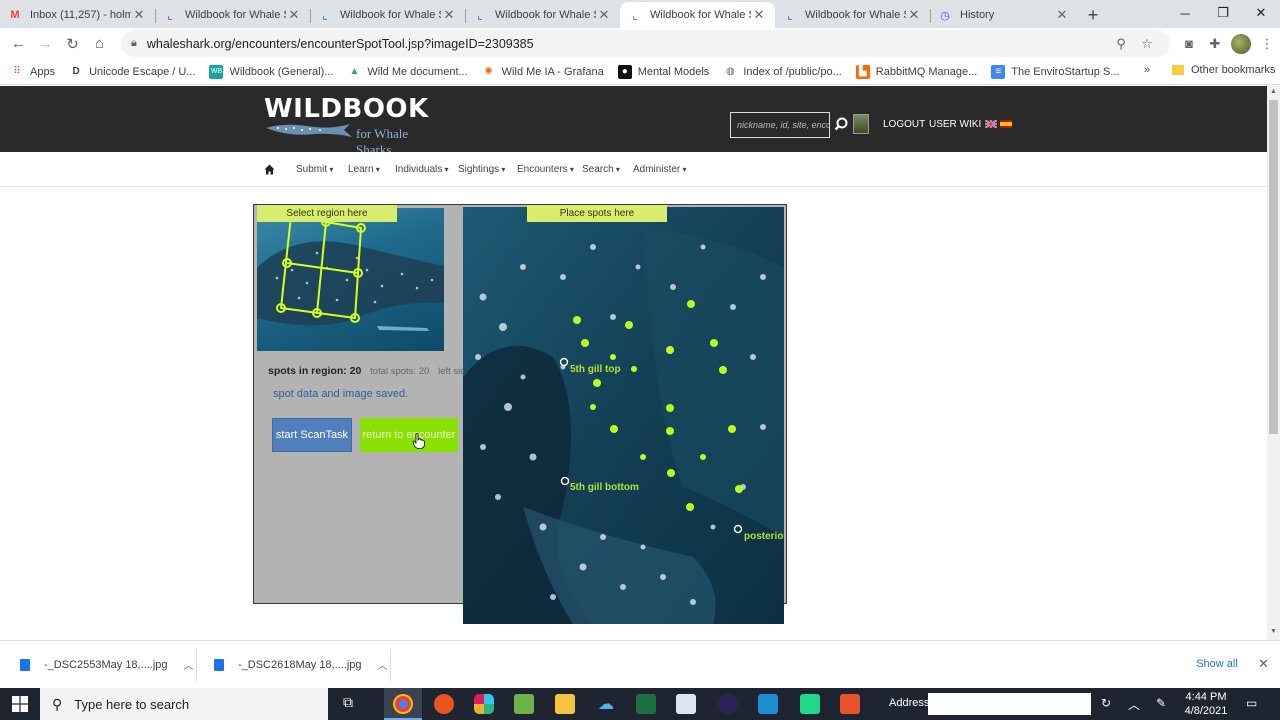 Image resolution: width=1280 pixels, height=720 pixels. I want to click on document-app-icon, so click(686, 704).